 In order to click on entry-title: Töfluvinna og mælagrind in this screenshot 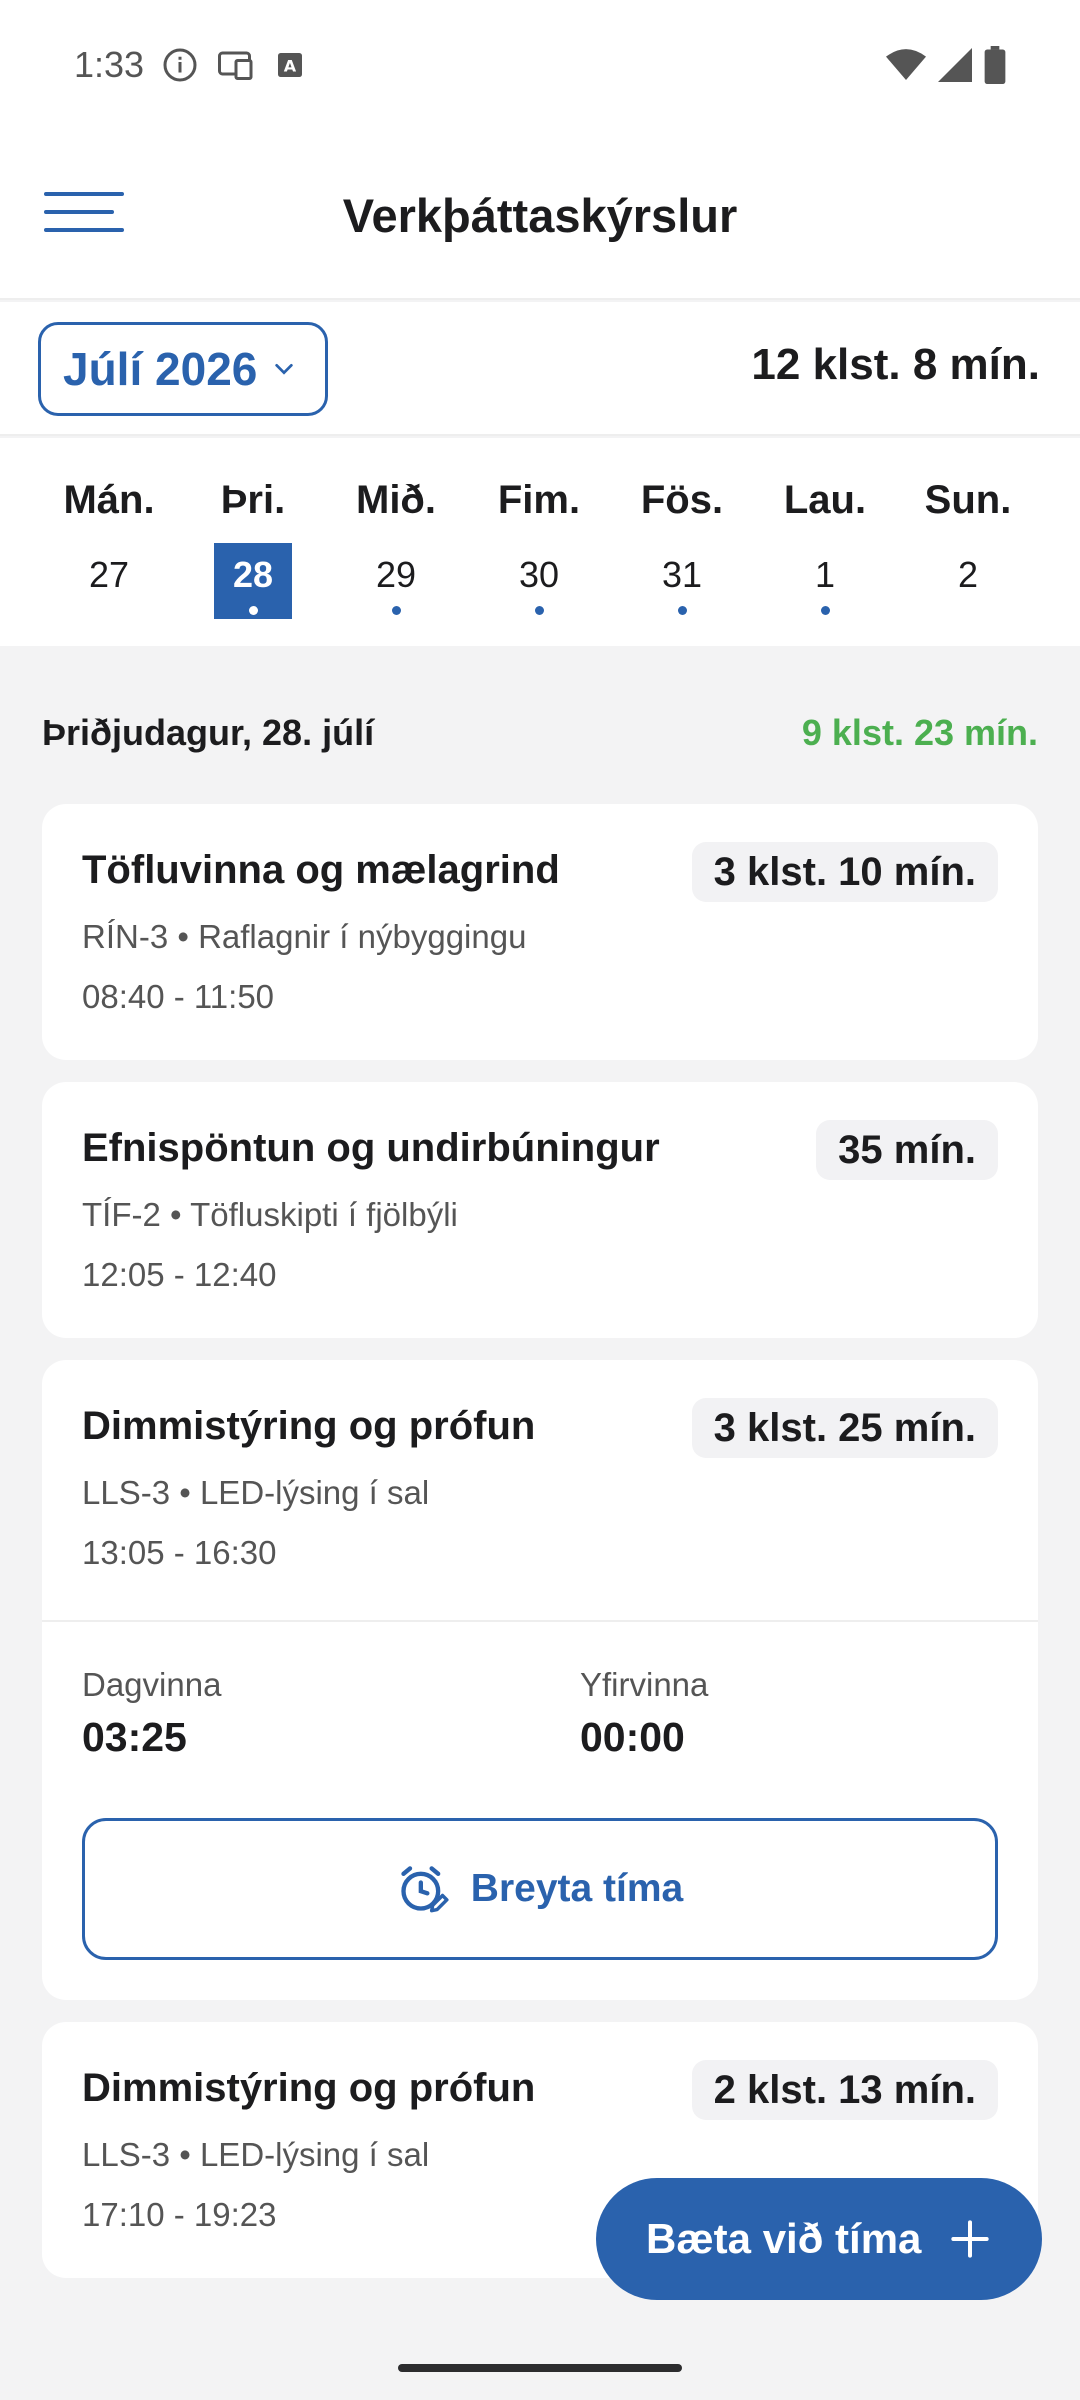, I will do `click(321, 870)`.